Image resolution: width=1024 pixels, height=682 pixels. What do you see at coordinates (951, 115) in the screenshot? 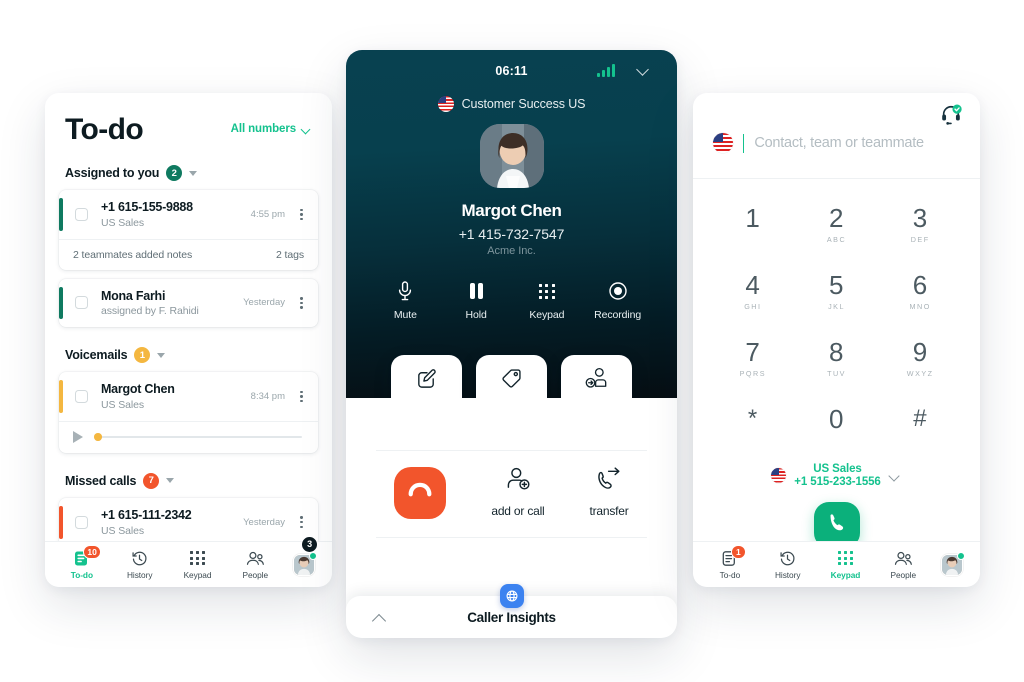
I see `headset-available-icon` at bounding box center [951, 115].